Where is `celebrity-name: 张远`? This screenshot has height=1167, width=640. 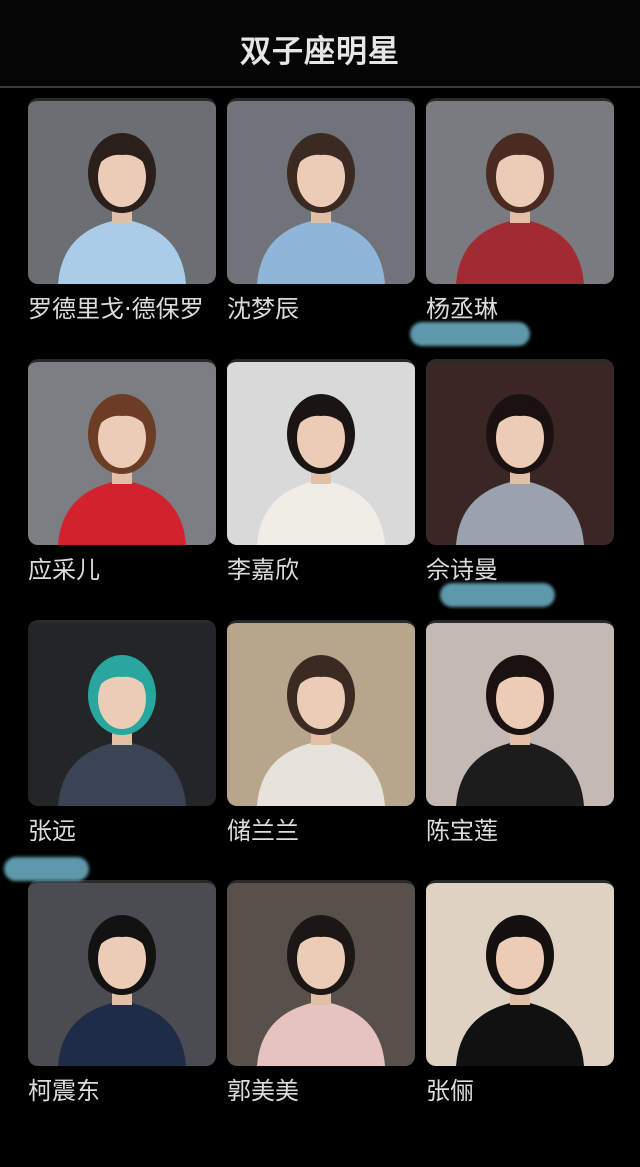
celebrity-name: 张远 is located at coordinates (133, 831).